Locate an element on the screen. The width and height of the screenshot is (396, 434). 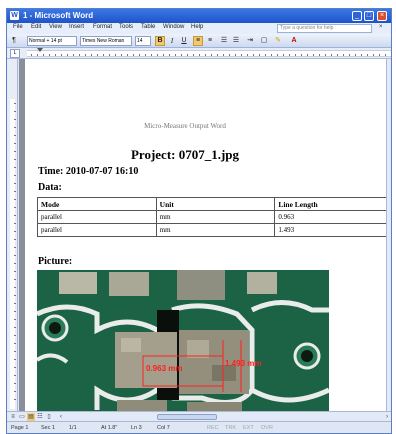
web-view-icon: ▭ is located at coordinates (22, 417).